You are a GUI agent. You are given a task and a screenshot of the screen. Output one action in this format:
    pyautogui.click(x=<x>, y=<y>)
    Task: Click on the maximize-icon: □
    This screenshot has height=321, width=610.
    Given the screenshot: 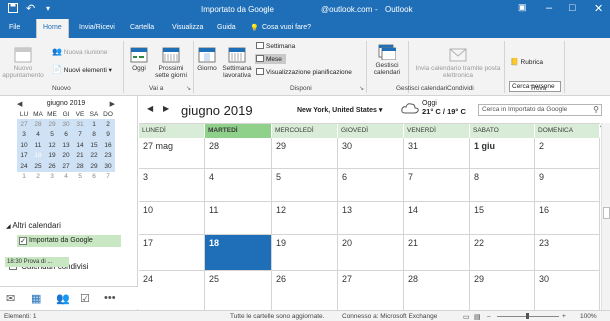 What is the action you would take?
    pyautogui.click(x=572, y=8)
    